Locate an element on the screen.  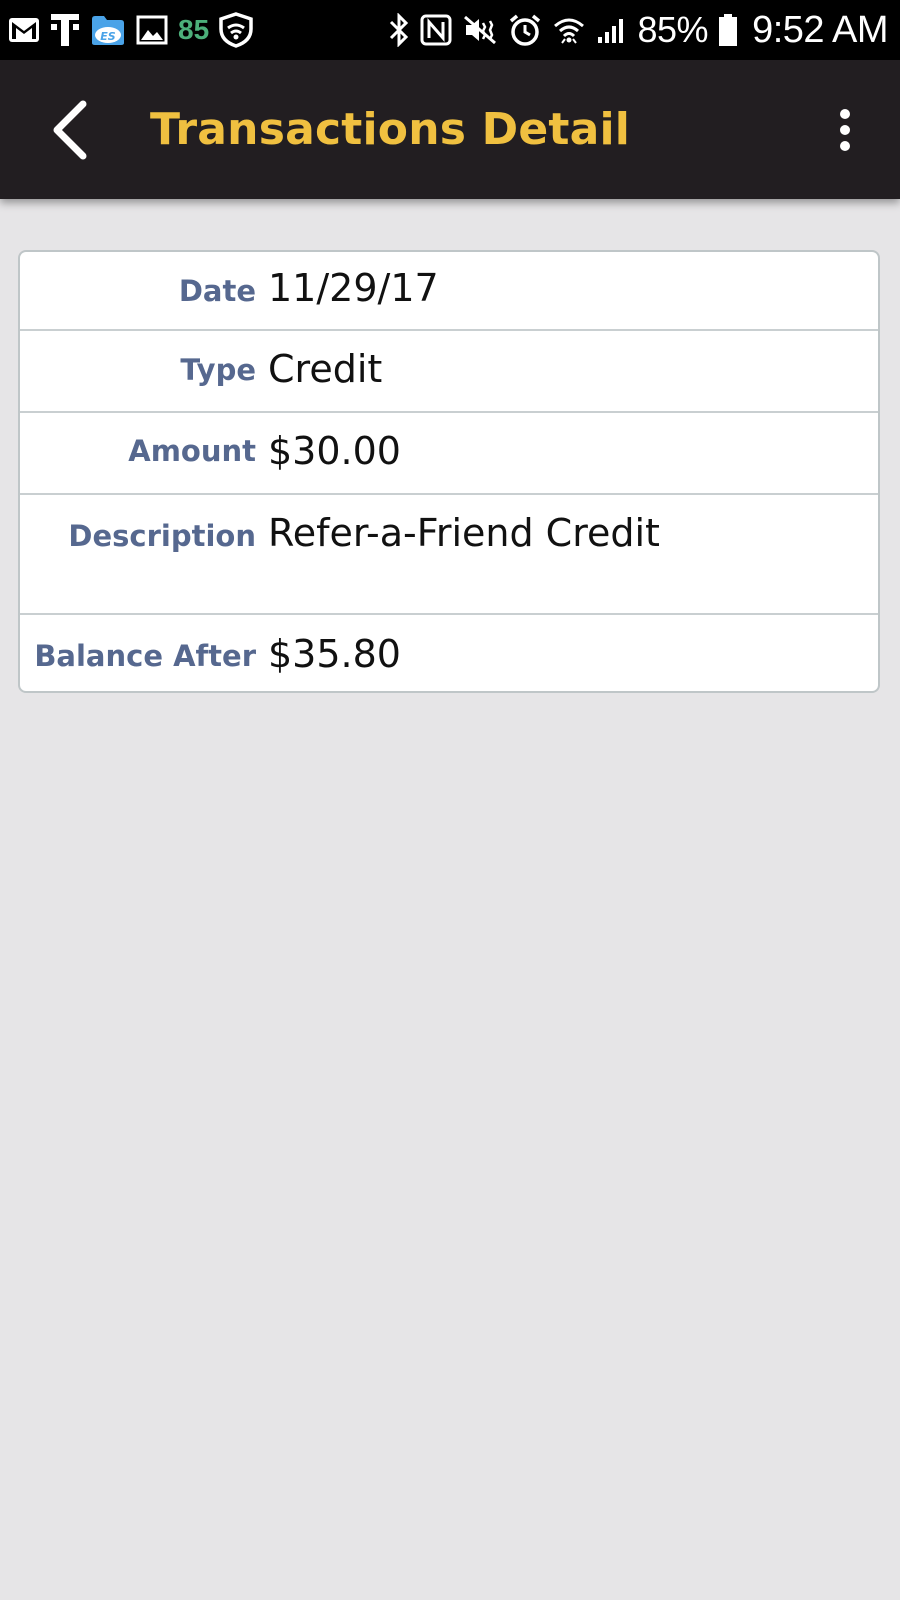
gmail-icon is located at coordinates (24, 30).